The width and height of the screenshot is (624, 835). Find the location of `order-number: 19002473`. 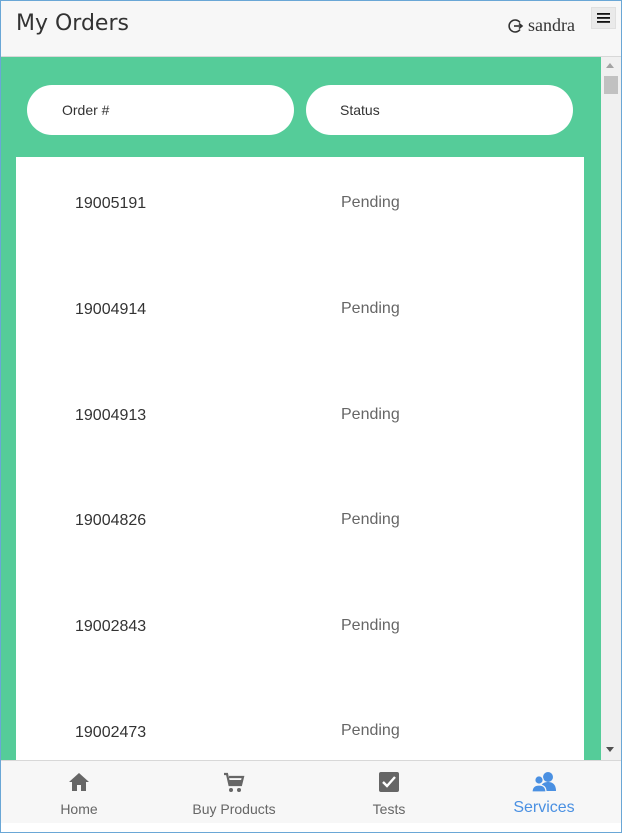

order-number: 19002473 is located at coordinates (111, 732).